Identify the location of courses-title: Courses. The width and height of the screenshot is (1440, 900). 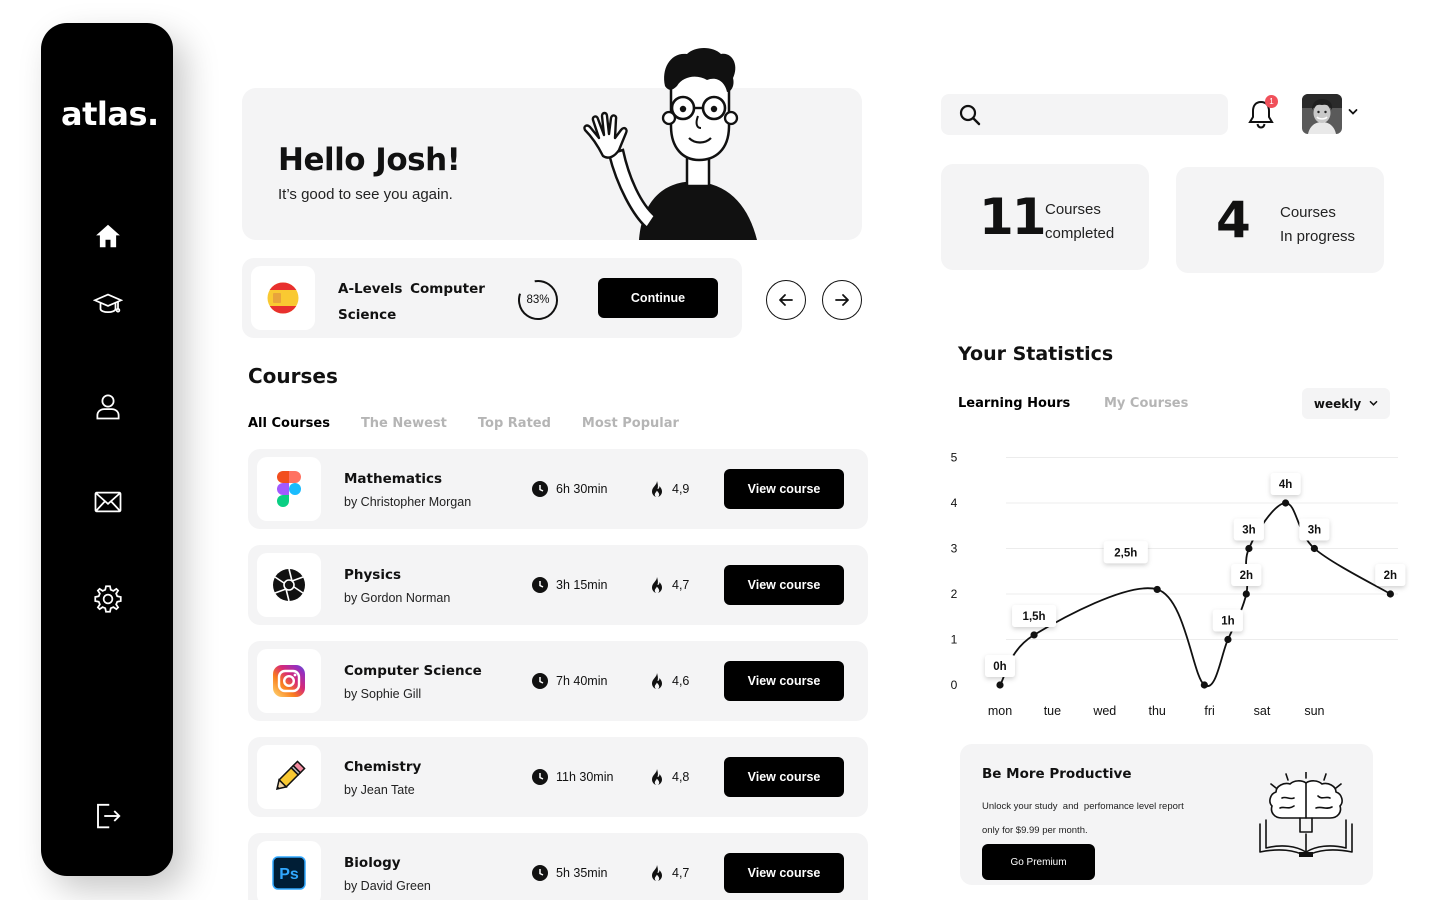
(293, 376).